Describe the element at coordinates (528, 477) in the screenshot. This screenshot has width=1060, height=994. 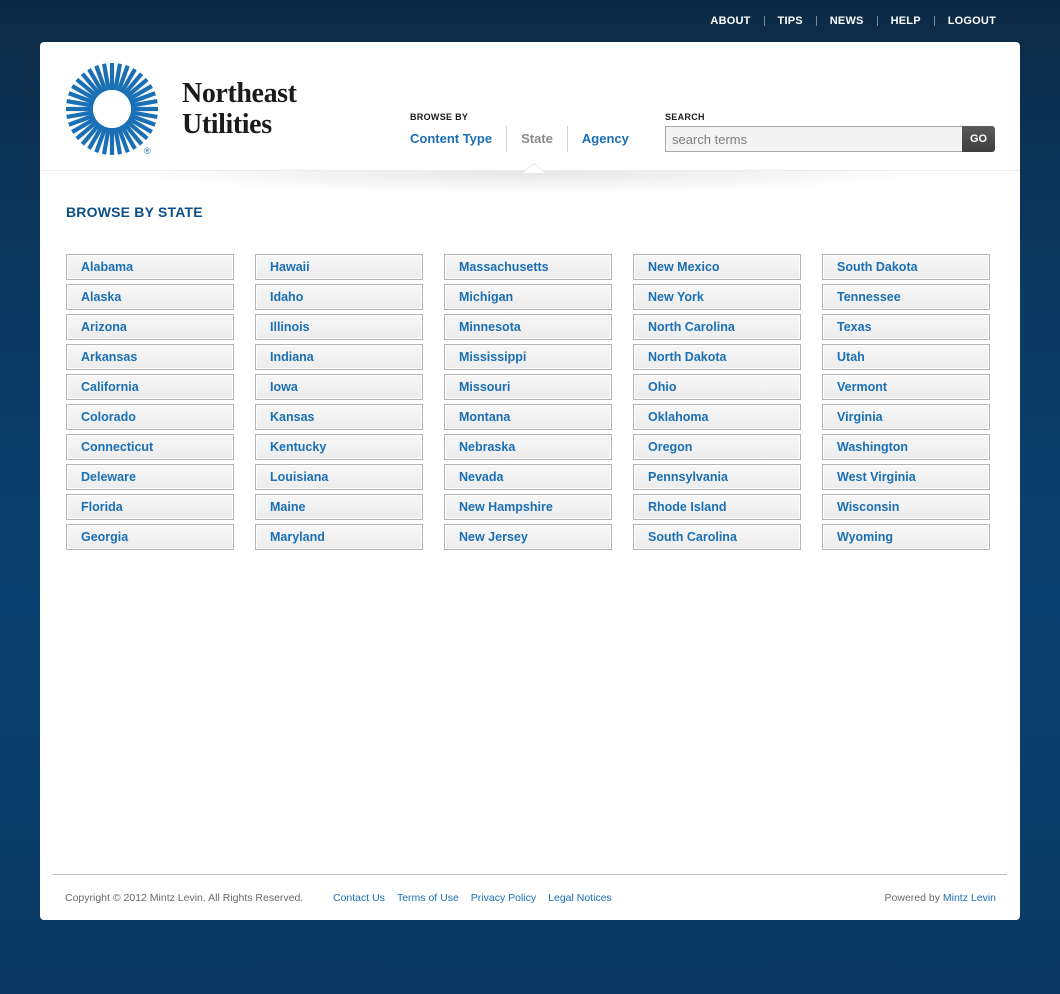
I see `state-button-nevada: Nevada` at that location.